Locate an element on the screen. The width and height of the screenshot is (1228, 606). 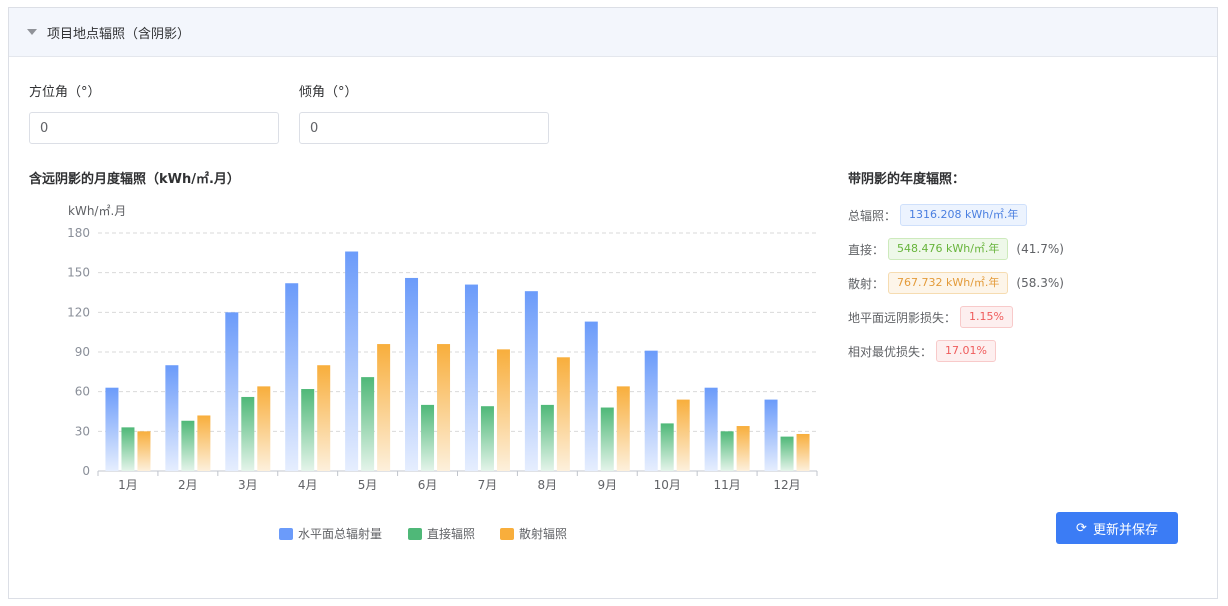
y-tick-label: 30 is located at coordinates (82, 431).